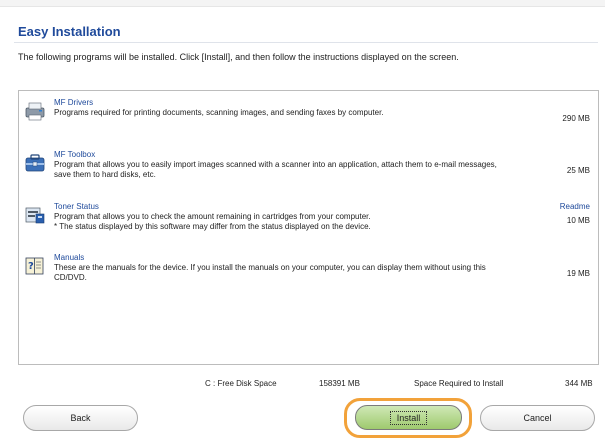  What do you see at coordinates (339, 383) in the screenshot?
I see `free-space-value: 158391 MB` at bounding box center [339, 383].